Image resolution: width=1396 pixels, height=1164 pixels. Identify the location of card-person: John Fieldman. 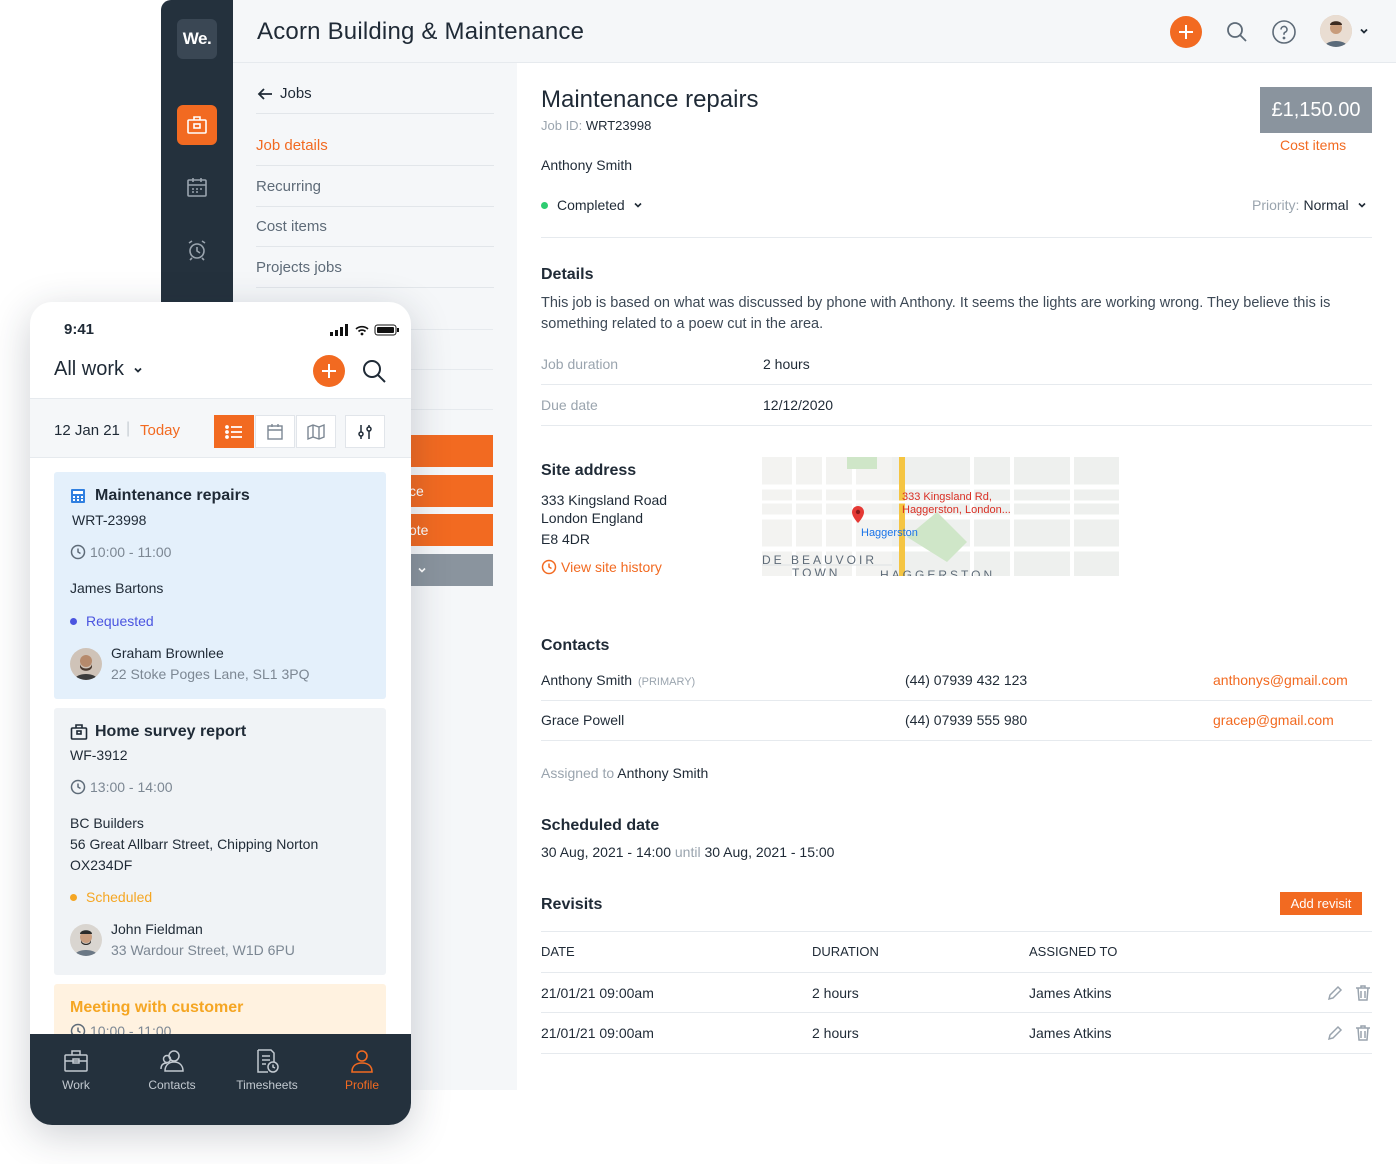
(157, 929).